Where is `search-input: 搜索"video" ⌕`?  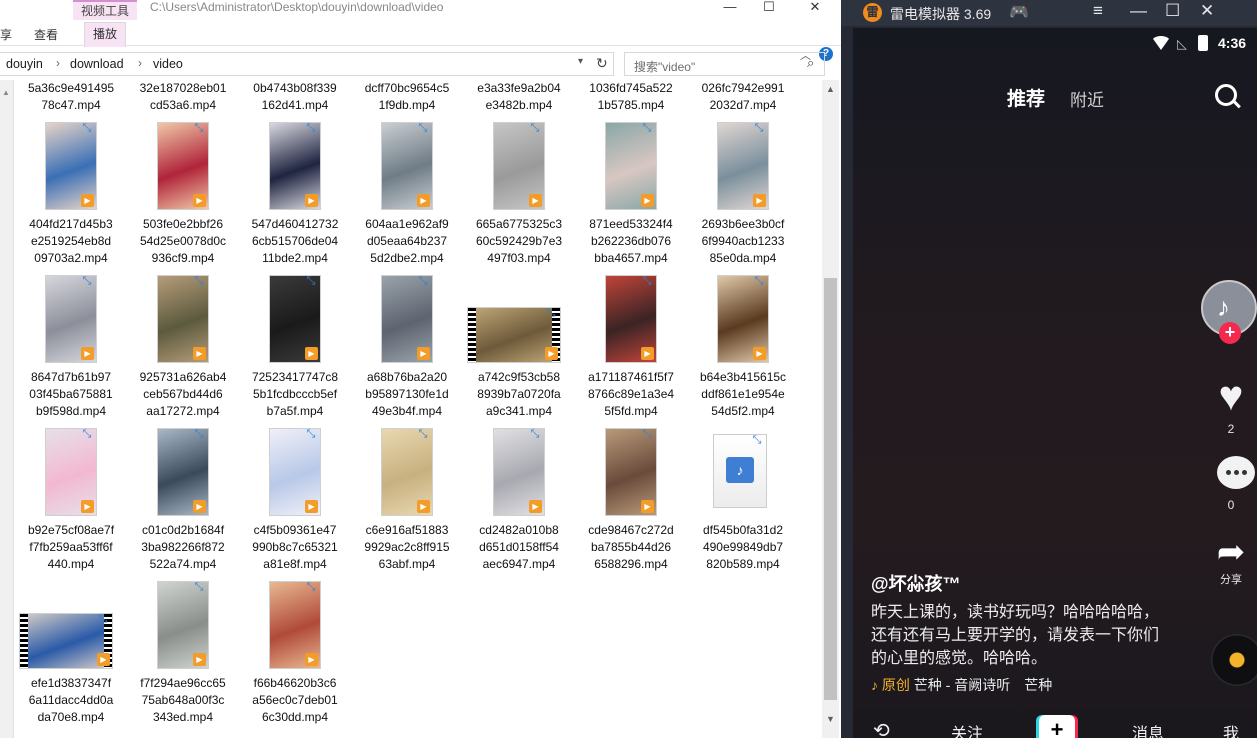
search-input: 搜索"video" ⌕ is located at coordinates (724, 64).